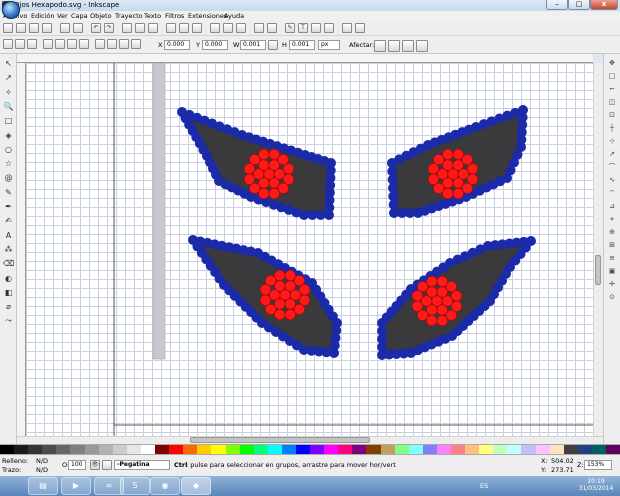  I want to click on rotate-ccw-icon, so click(48, 44).